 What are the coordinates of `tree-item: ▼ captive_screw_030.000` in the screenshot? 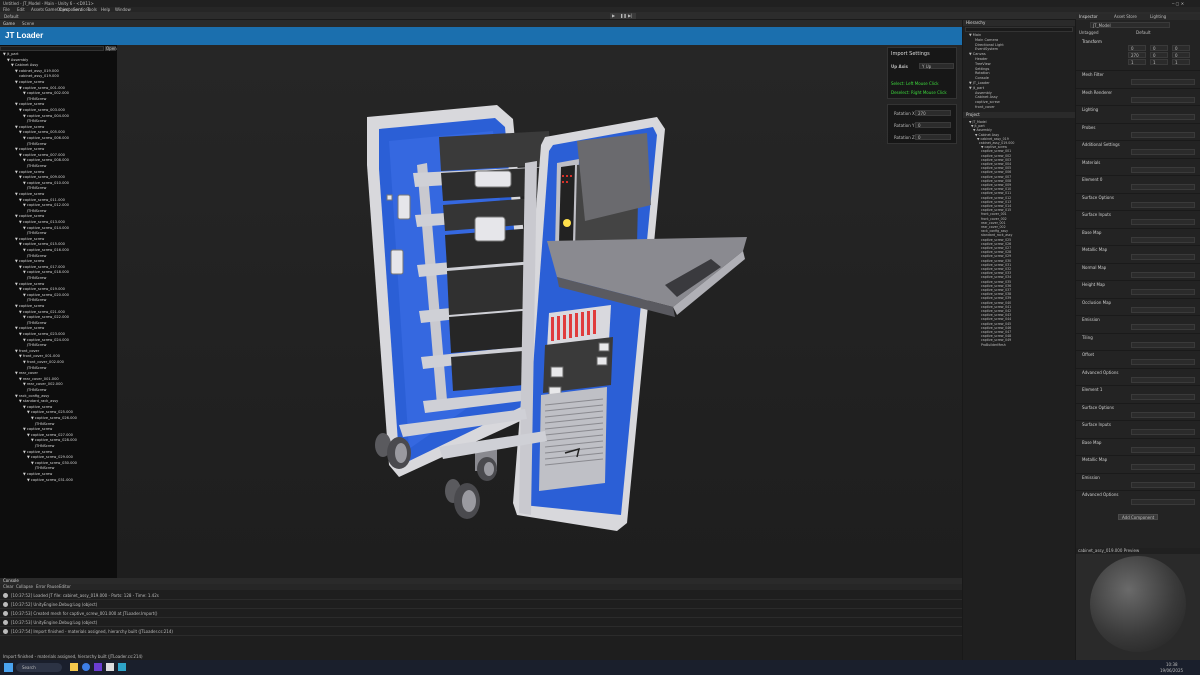 It's located at (54, 463).